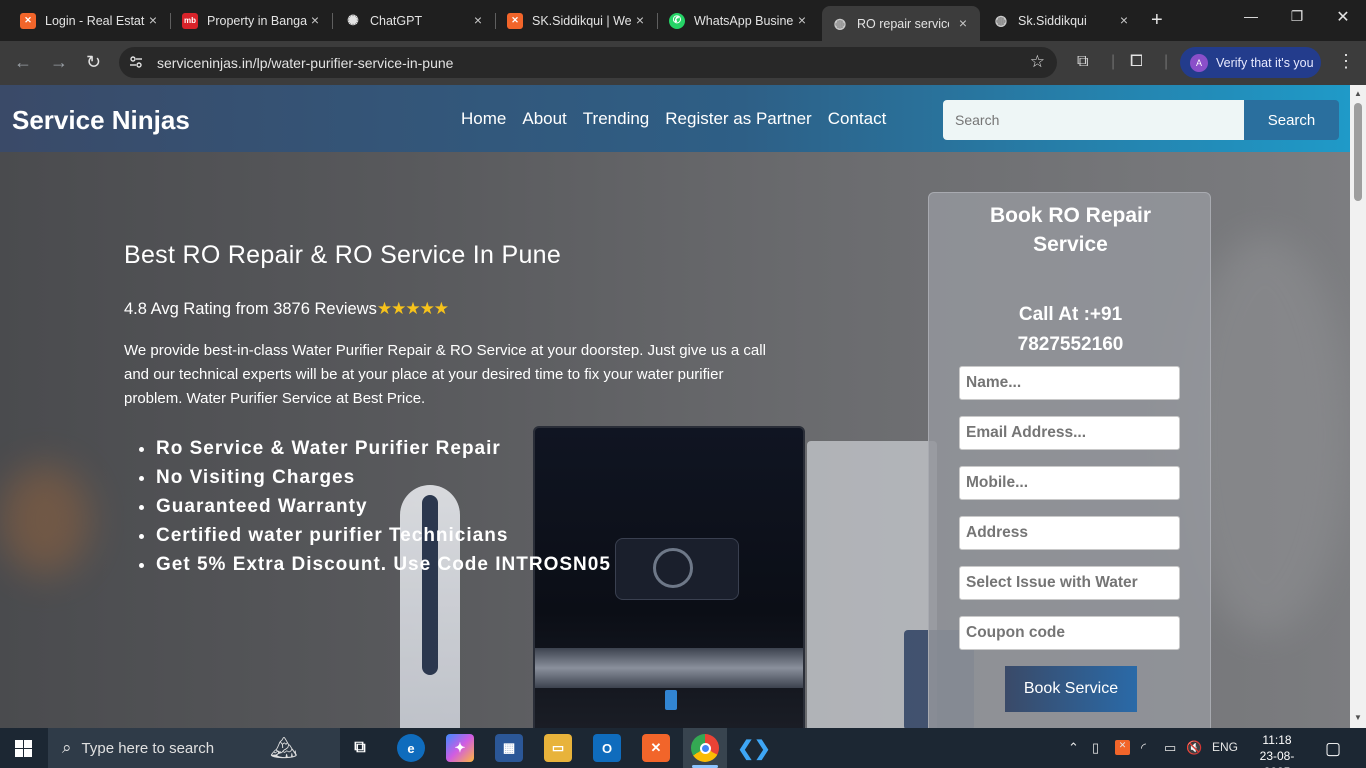 This screenshot has height=768, width=1366. What do you see at coordinates (190, 20) in the screenshot?
I see `magicbricks-icon: mb` at bounding box center [190, 20].